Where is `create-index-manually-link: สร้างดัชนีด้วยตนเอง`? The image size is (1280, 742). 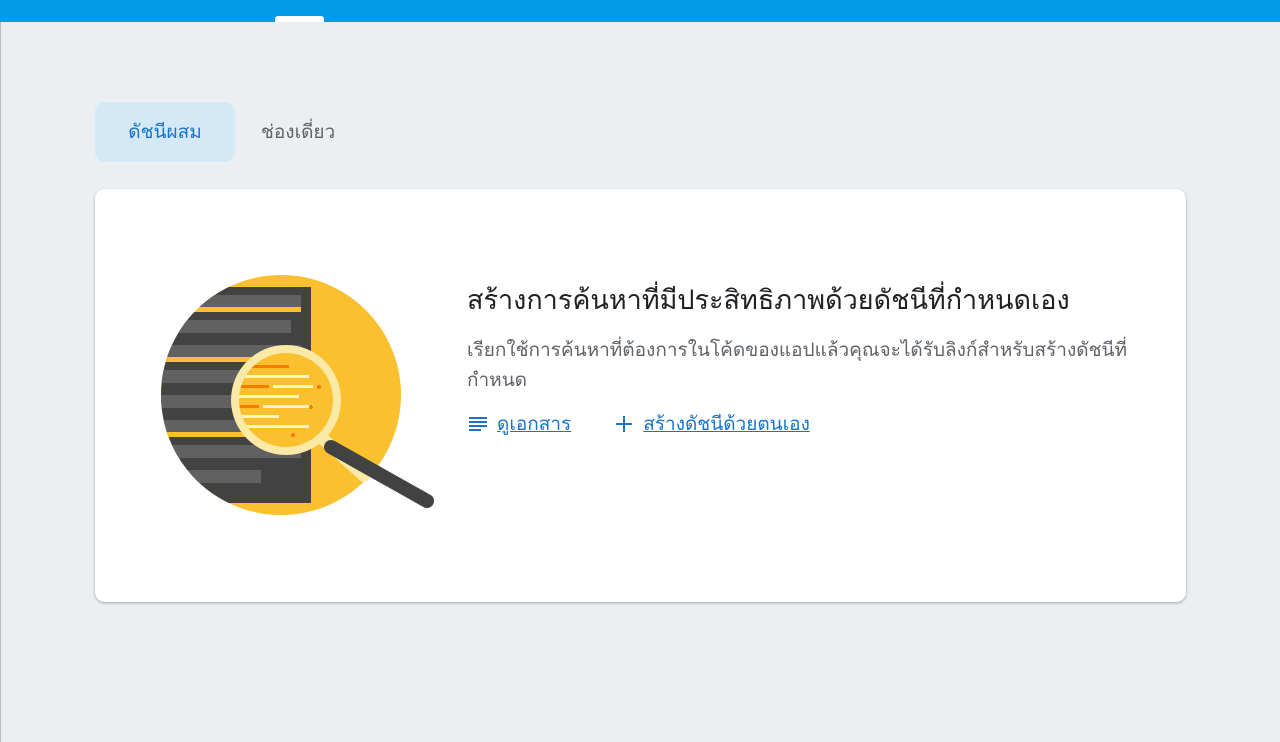 create-index-manually-link: สร้างดัชนีด้วยตนเอง is located at coordinates (711, 424).